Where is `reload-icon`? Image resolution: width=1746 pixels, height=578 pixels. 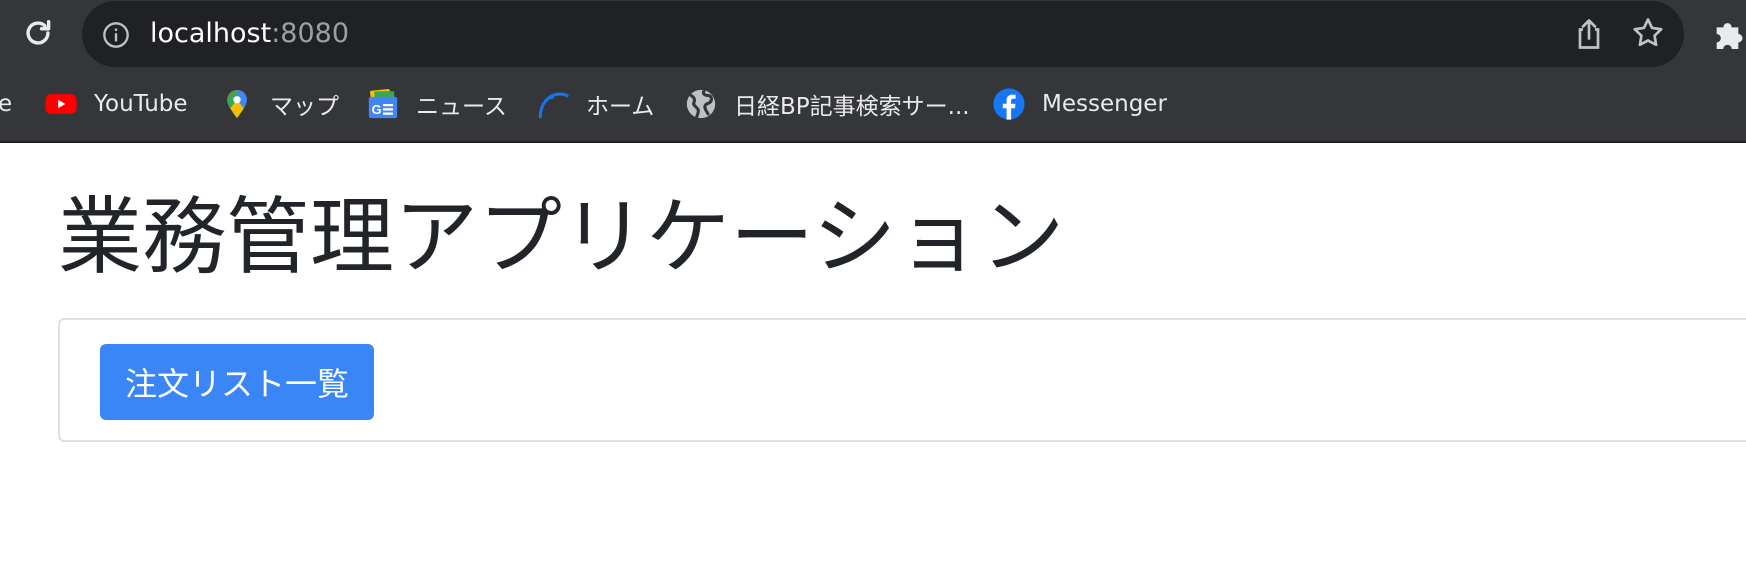 reload-icon is located at coordinates (38, 32).